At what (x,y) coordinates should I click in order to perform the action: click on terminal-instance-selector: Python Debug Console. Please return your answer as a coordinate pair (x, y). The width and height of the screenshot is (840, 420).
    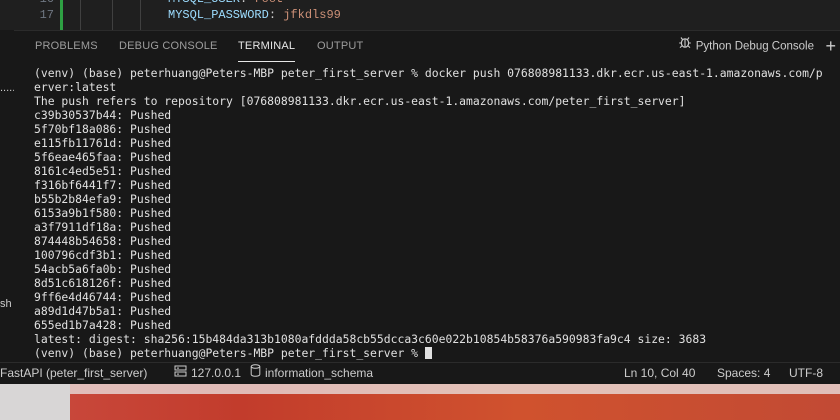
    Looking at the image, I should click on (746, 46).